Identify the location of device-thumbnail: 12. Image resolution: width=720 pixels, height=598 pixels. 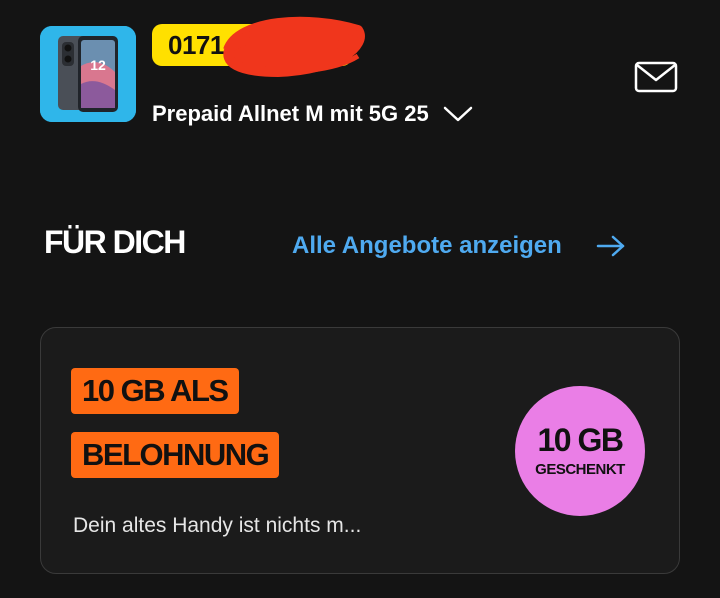
(88, 74).